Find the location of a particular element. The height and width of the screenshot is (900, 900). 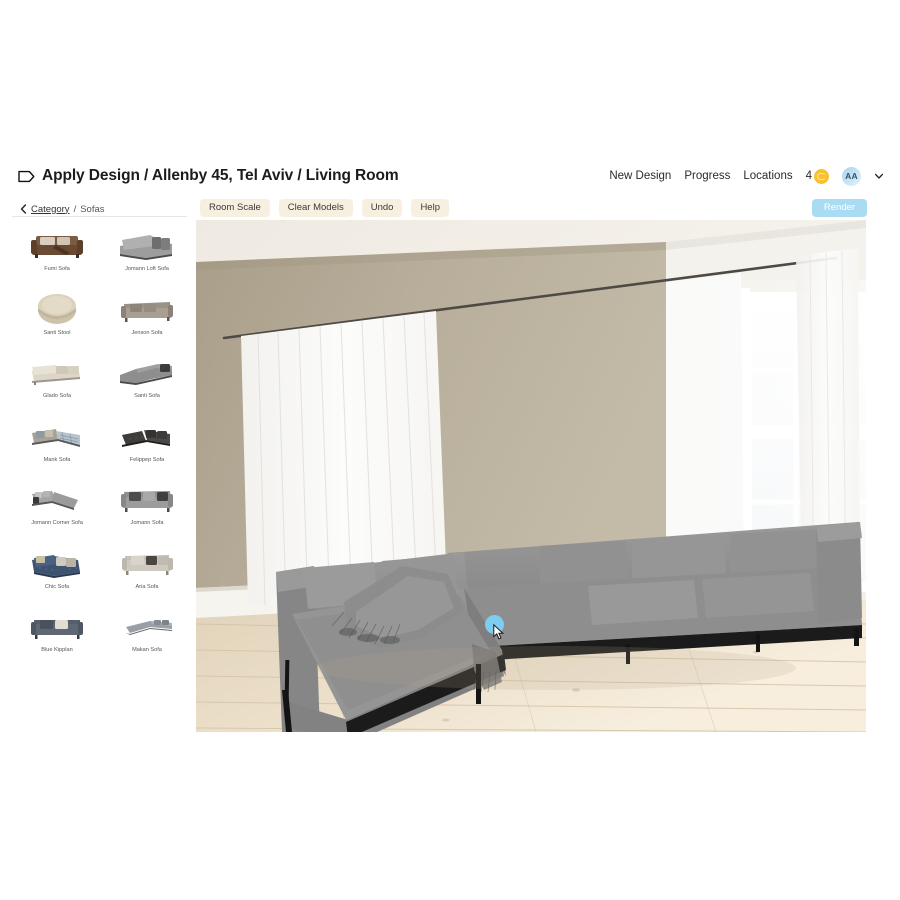

help-button: Help is located at coordinates (430, 208).